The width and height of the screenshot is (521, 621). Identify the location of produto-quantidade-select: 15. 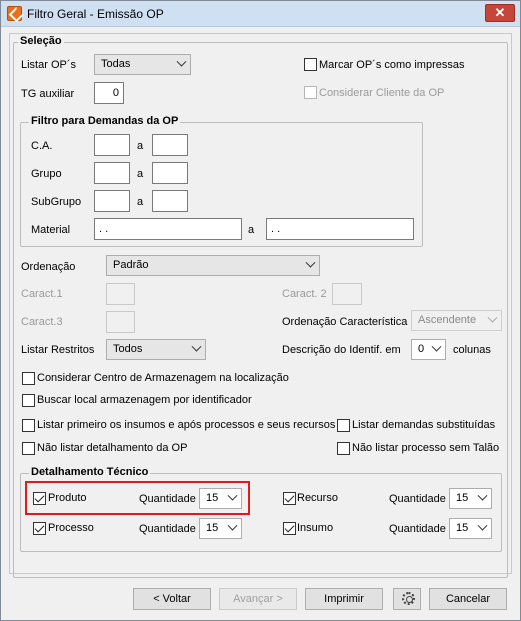
(220, 498).